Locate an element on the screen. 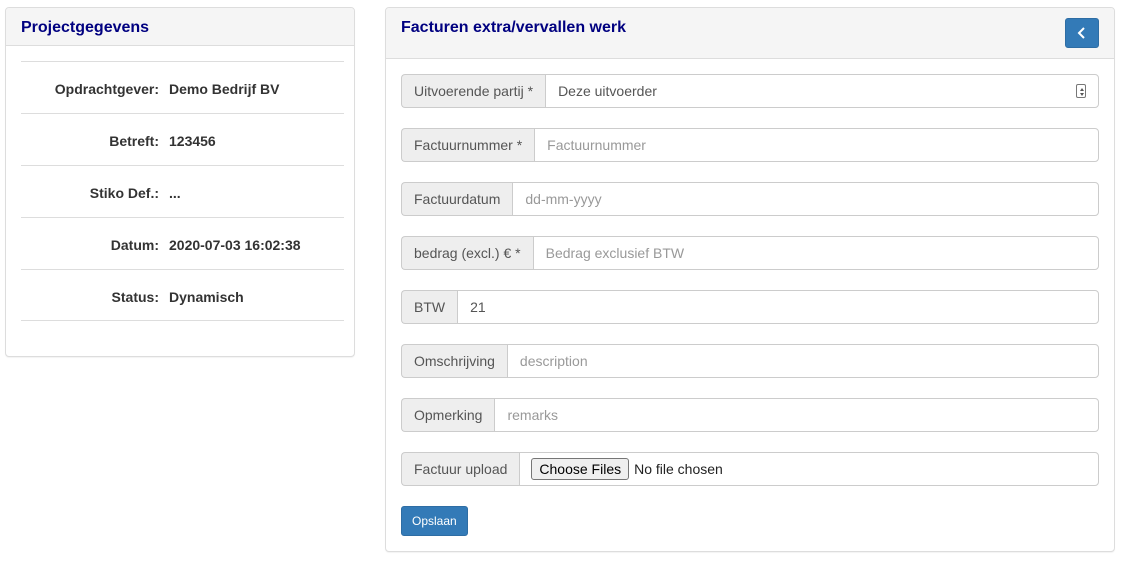 This screenshot has width=1147, height=570. description-field-wrap is located at coordinates (802, 361).